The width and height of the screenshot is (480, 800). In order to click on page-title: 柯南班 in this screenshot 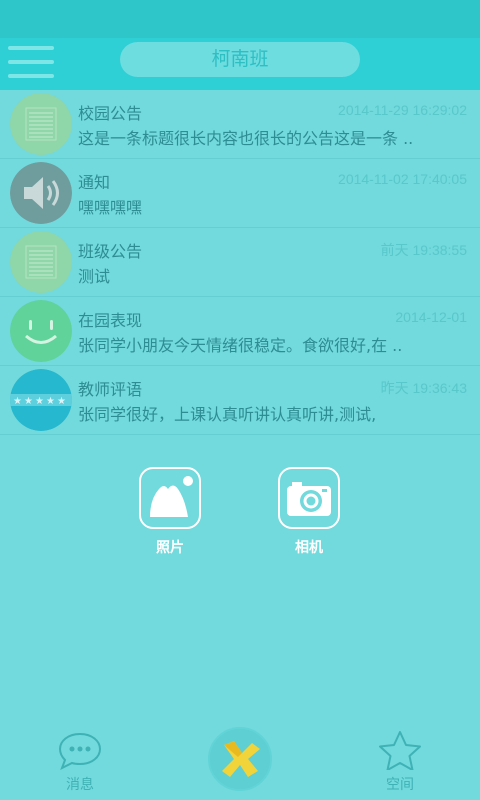, I will do `click(240, 59)`.